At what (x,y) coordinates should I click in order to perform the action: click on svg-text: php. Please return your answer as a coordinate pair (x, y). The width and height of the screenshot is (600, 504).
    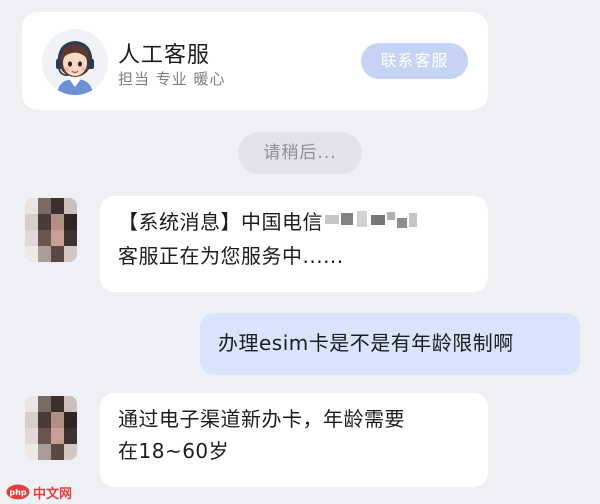
    Looking at the image, I should click on (17, 492).